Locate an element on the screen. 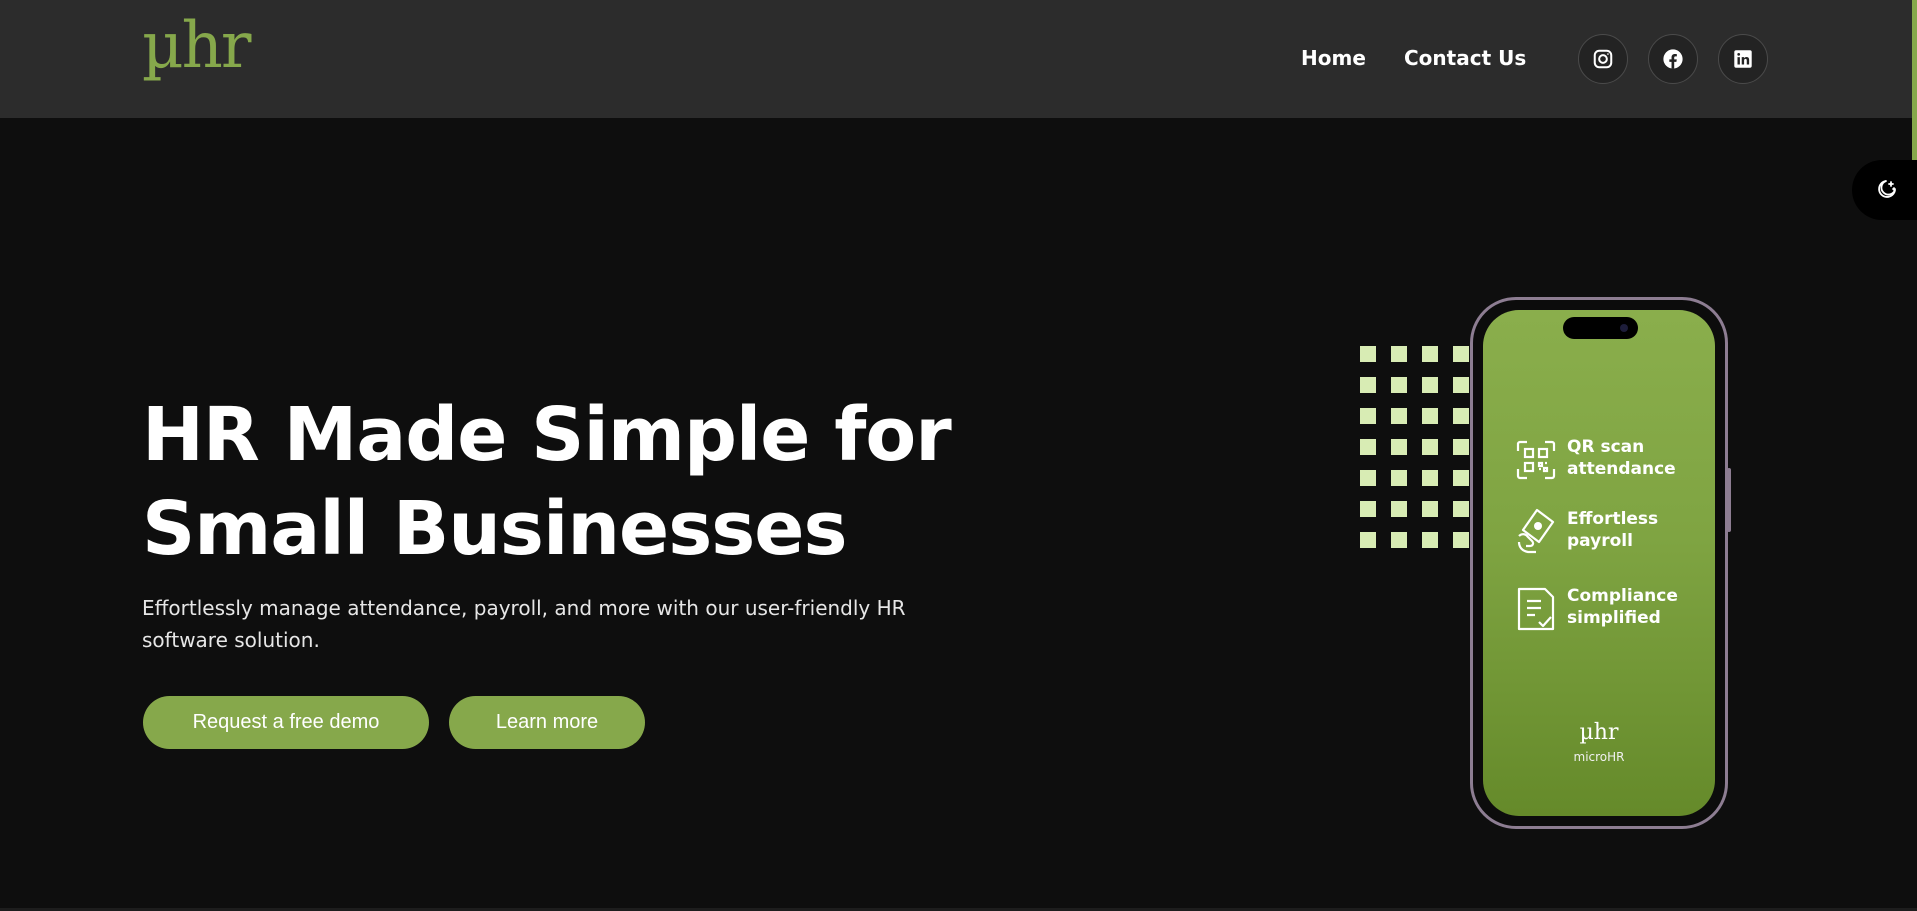 The width and height of the screenshot is (1917, 911). site-header: µhr Home Contact Us is located at coordinates (958, 59).